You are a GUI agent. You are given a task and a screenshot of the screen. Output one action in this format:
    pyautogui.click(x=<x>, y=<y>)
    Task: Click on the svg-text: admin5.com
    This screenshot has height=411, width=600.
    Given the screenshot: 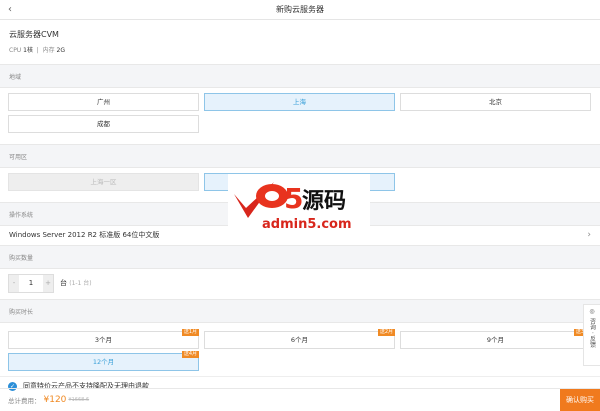 What is the action you would take?
    pyautogui.click(x=307, y=224)
    